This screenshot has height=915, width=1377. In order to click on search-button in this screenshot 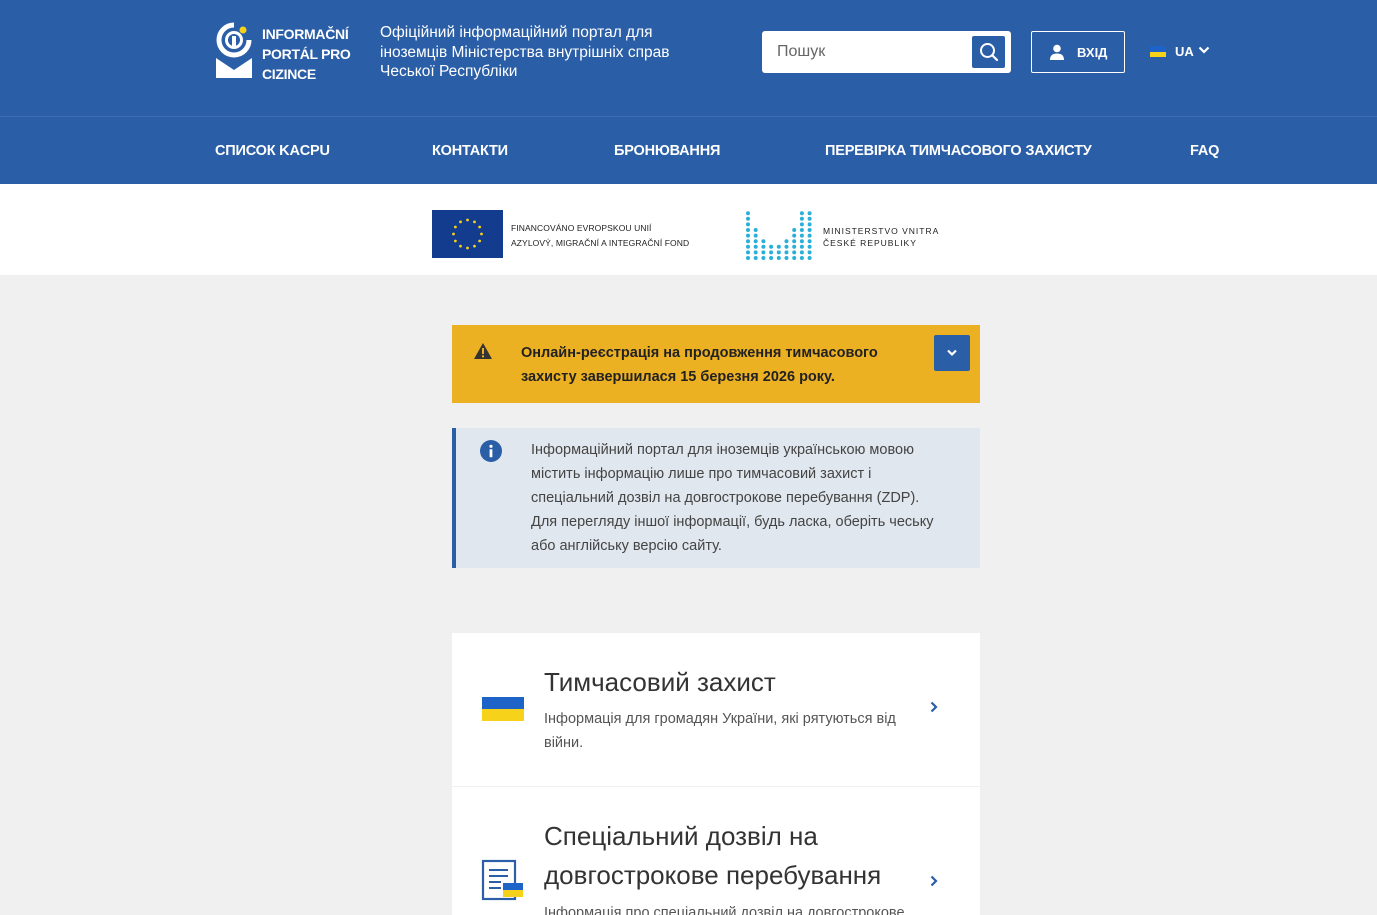, I will do `click(988, 52)`.